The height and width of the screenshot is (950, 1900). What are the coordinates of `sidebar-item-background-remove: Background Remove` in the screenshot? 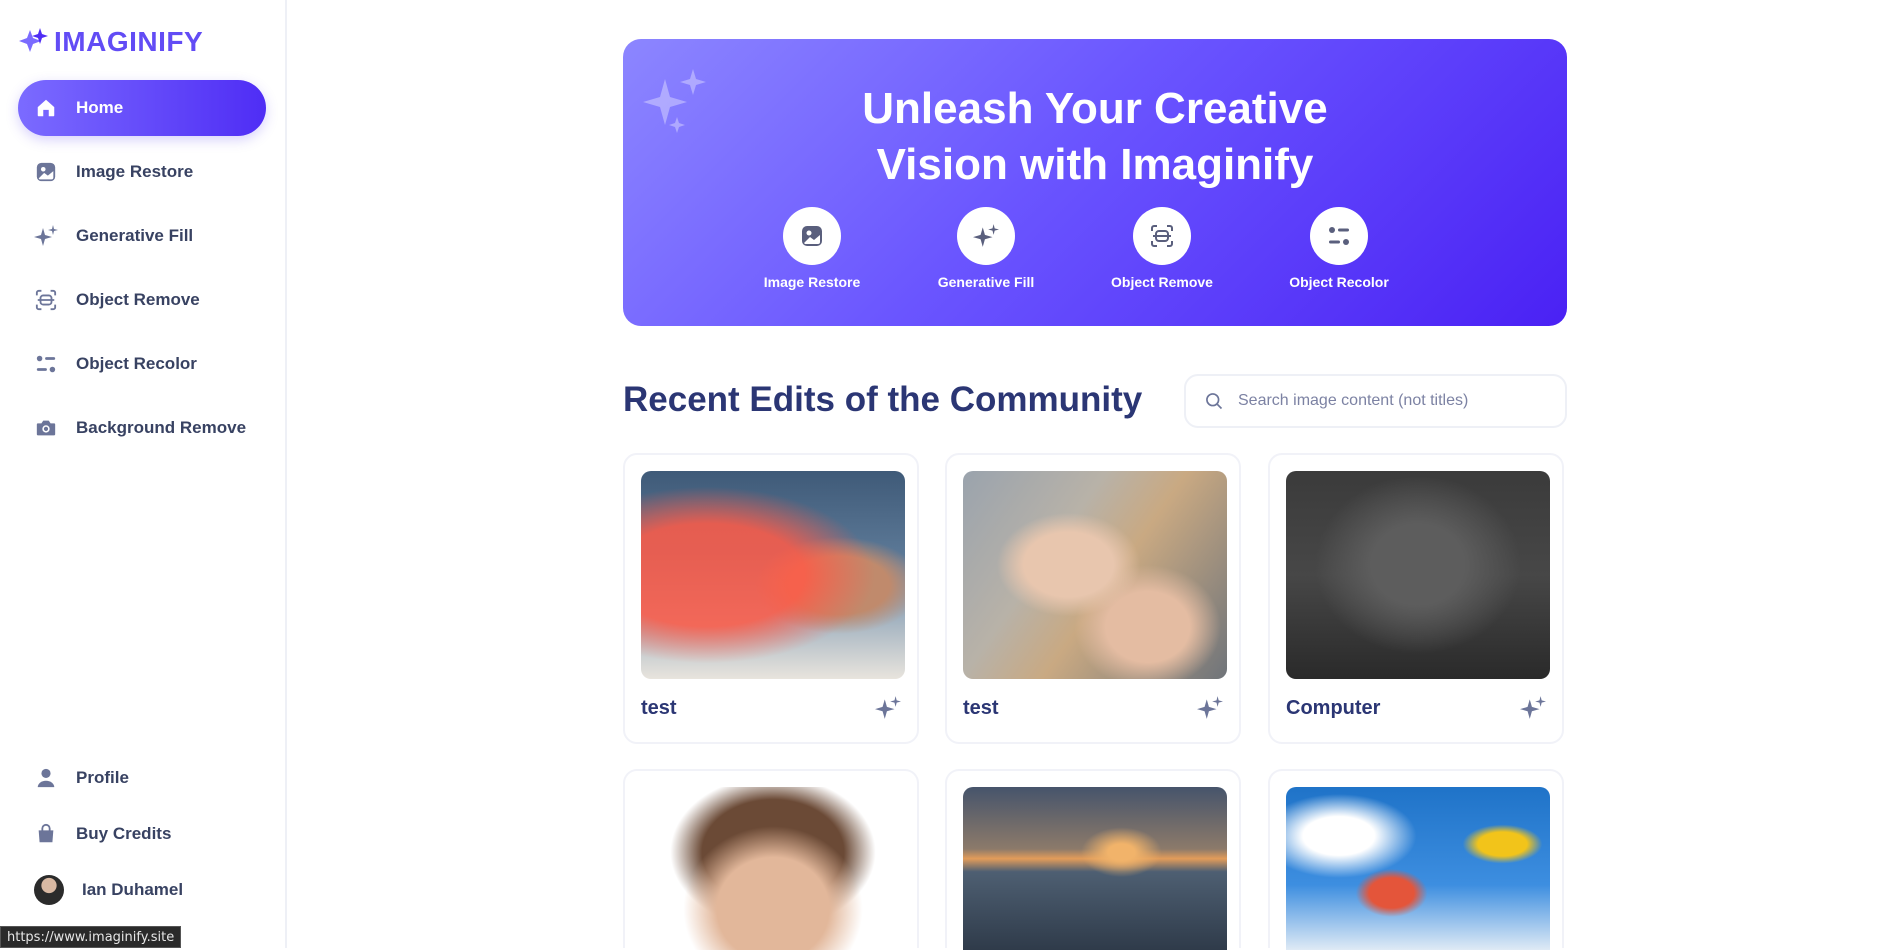 It's located at (142, 428).